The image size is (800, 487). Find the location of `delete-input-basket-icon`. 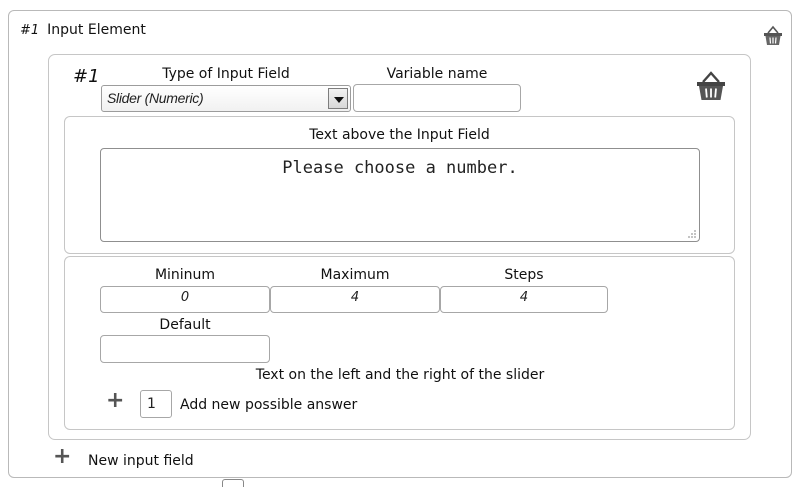

delete-input-basket-icon is located at coordinates (711, 86).